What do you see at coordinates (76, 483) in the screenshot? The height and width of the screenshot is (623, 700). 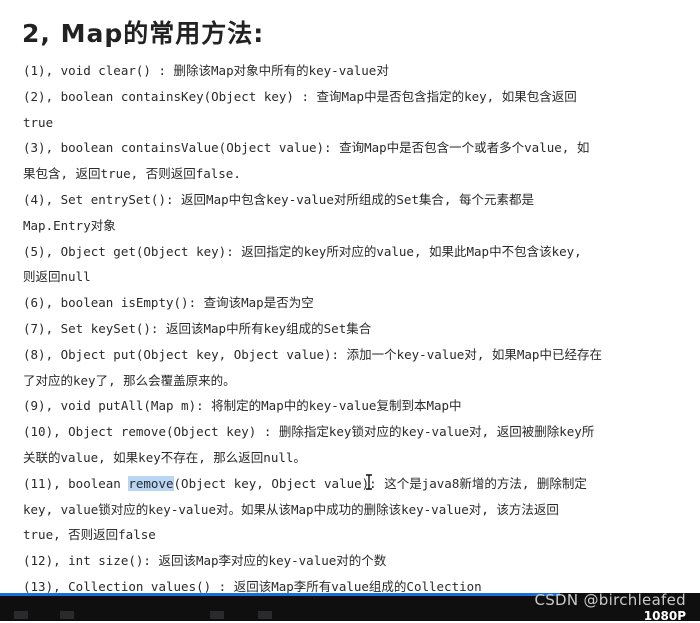 I see `line-prefix: (11), boolean` at bounding box center [76, 483].